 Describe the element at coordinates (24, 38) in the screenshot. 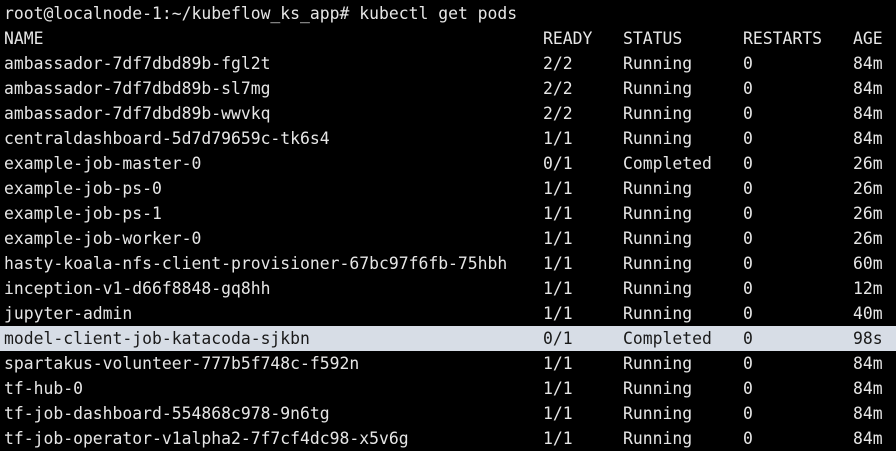

I see `header-name: NAME` at that location.